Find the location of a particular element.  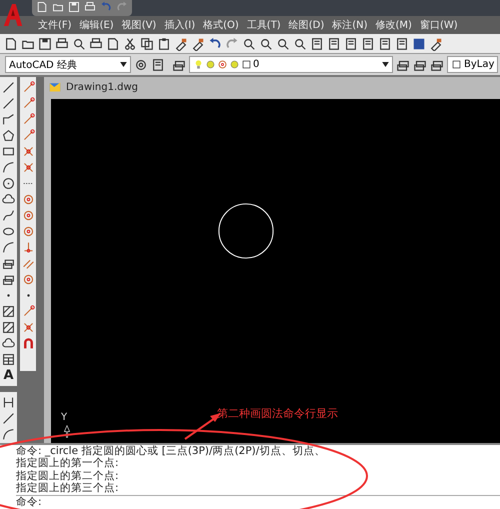

print-icon is located at coordinates (62, 43).